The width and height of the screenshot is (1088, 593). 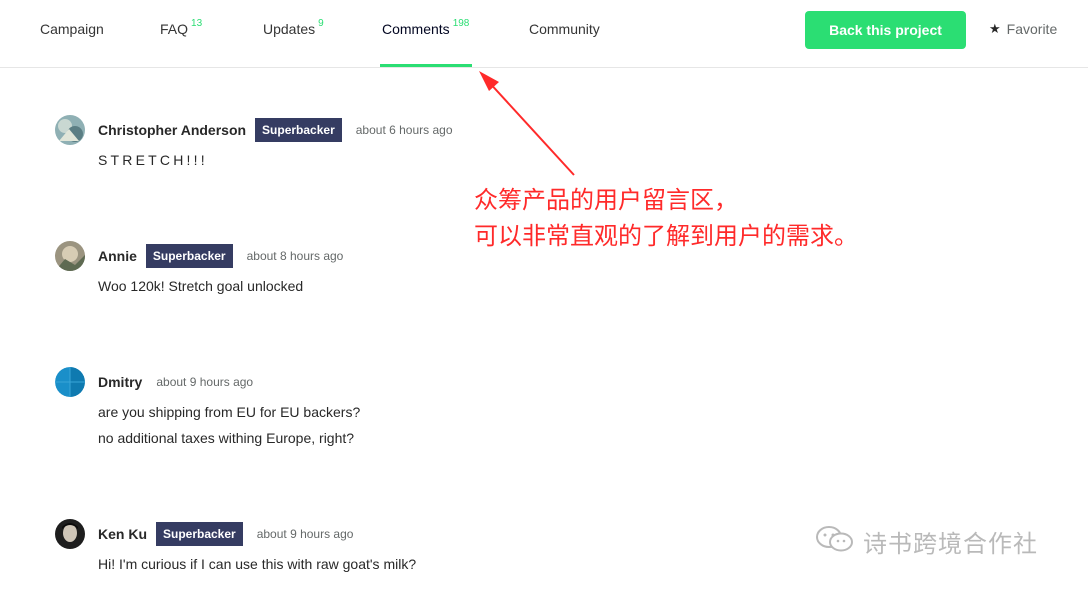 I want to click on tab-label: Community, so click(x=564, y=29).